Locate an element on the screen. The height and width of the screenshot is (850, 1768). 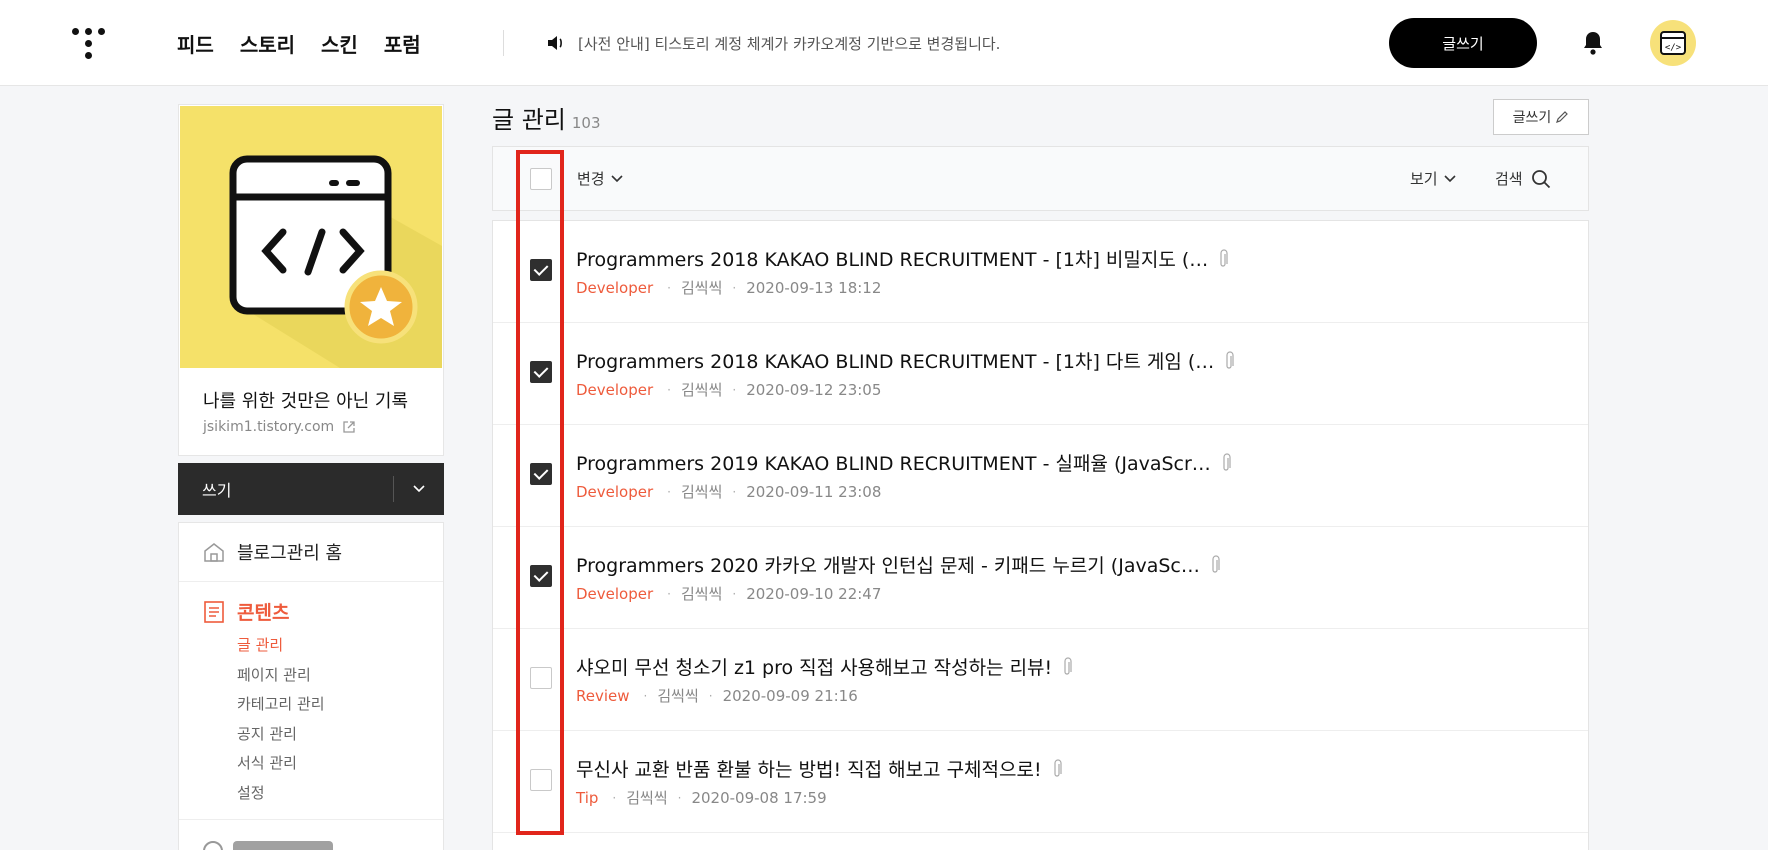
sidebar-item-content: 콘텐츠 is located at coordinates (246, 611).